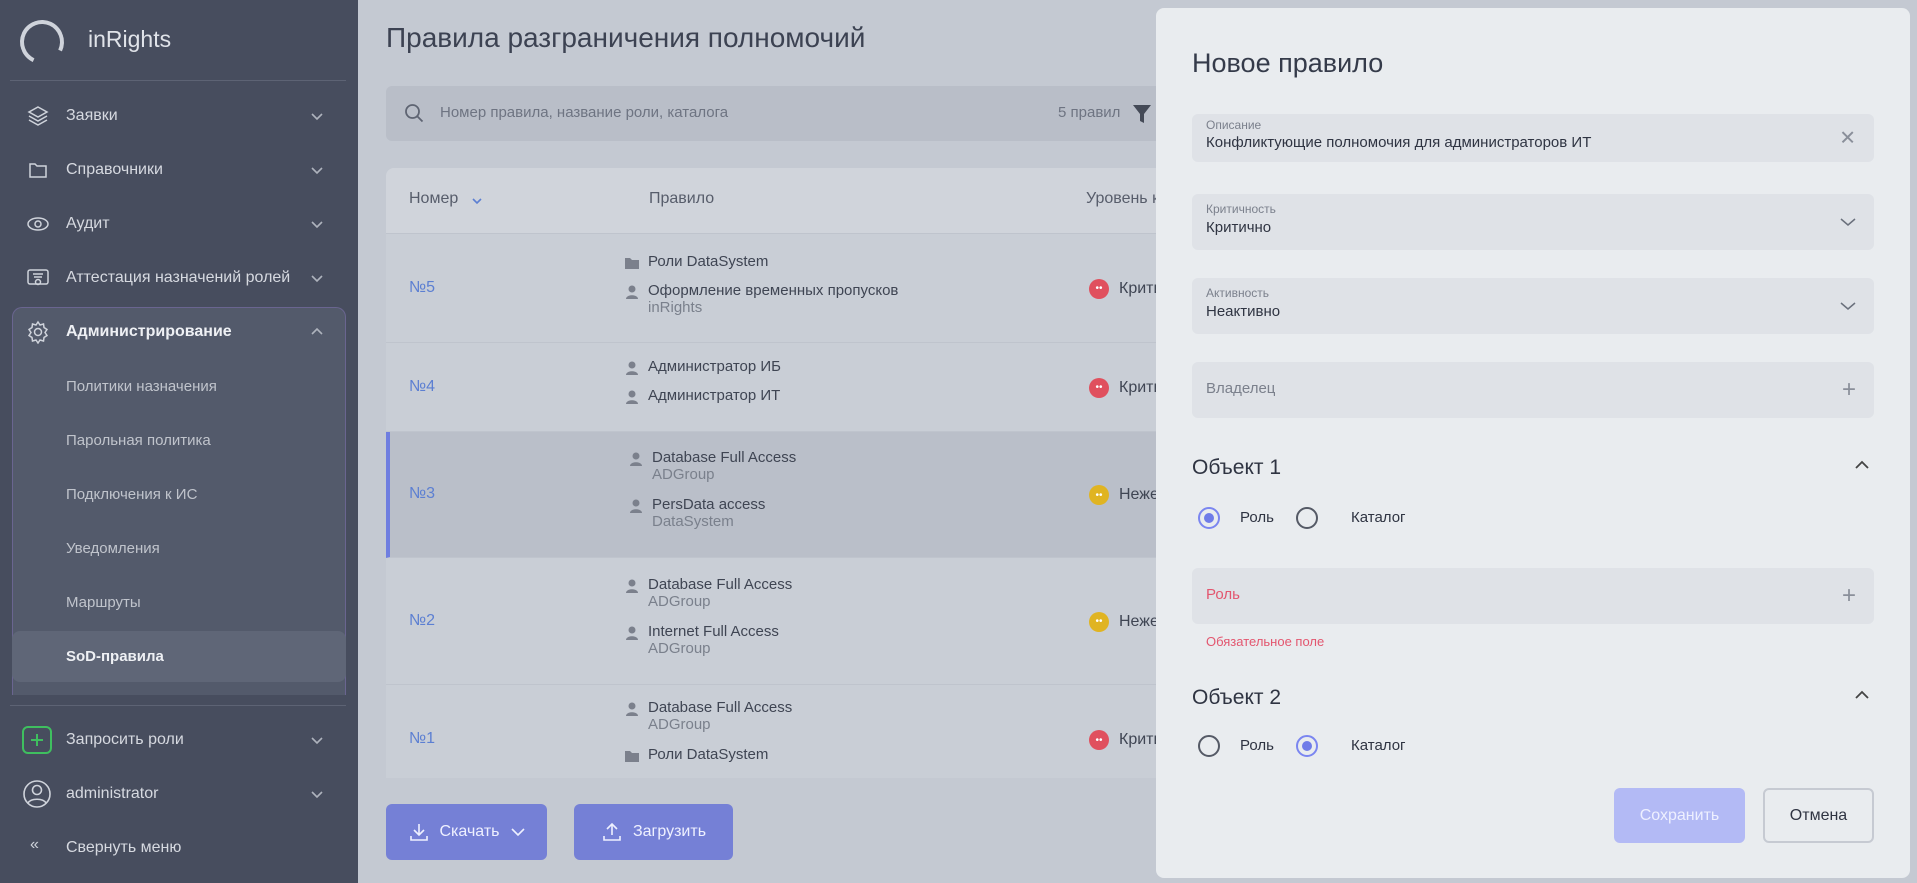 Image resolution: width=1917 pixels, height=883 pixels. I want to click on sidebar-subitem-3: Уведомления, so click(179, 548).